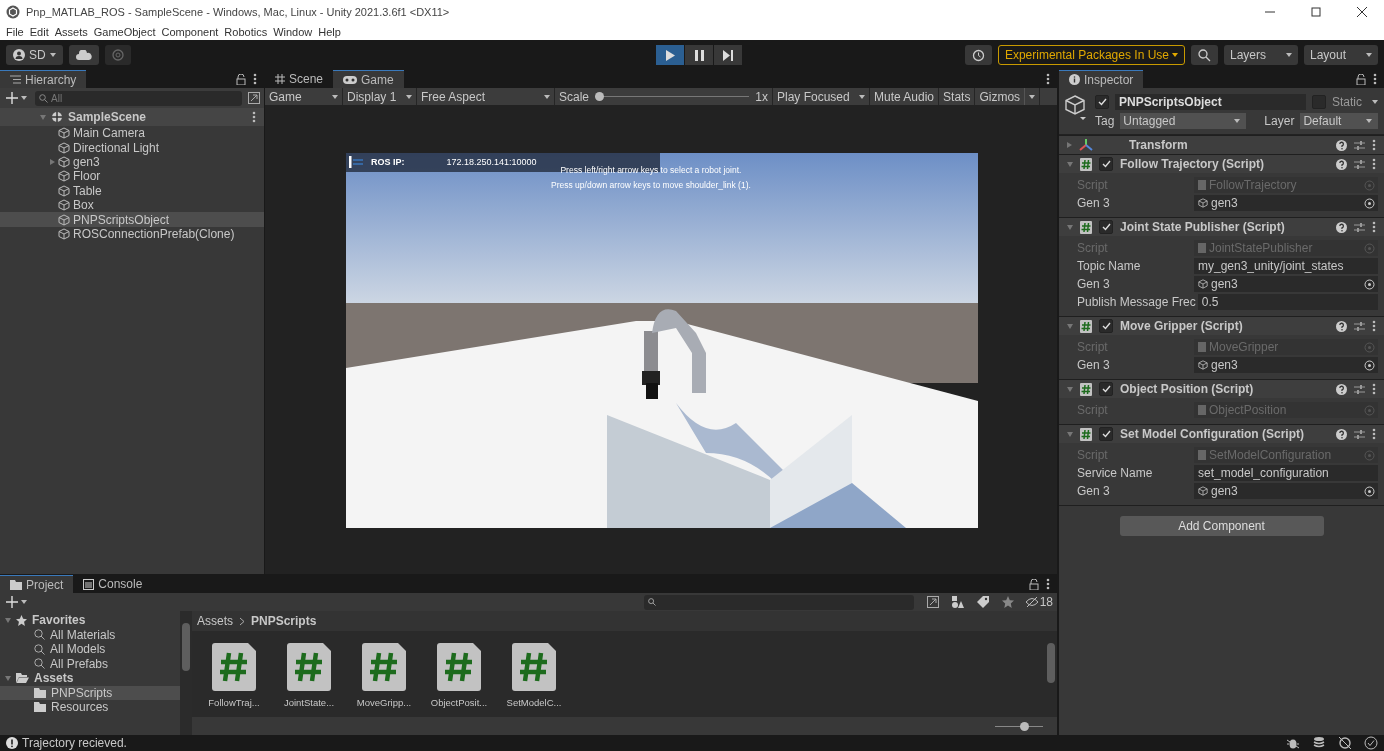 This screenshot has height=751, width=1384. I want to click on tree-item: PNPScripts, so click(90, 693).